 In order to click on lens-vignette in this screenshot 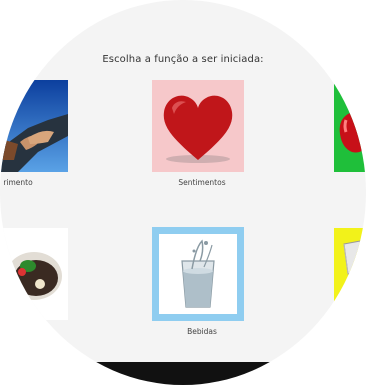, I will do `click(25, 22)`.